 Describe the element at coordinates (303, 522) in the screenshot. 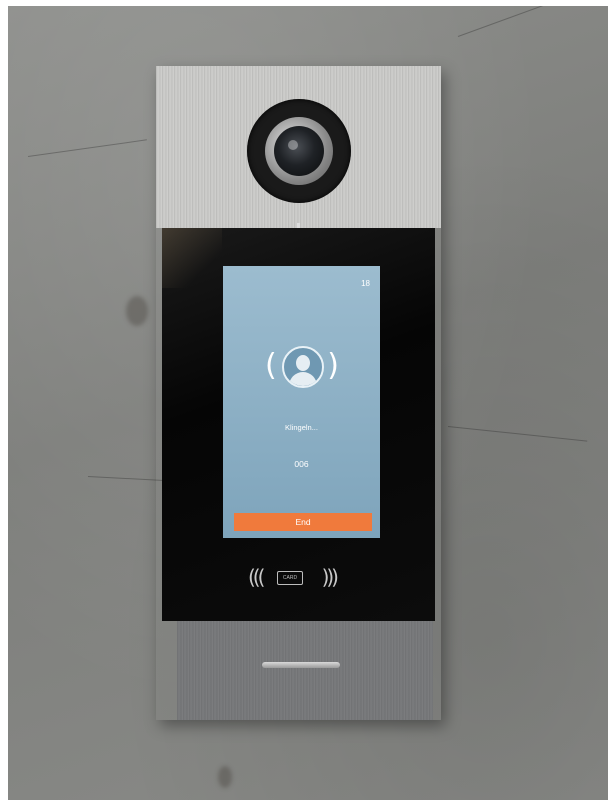

I see `end-call-button: End` at that location.